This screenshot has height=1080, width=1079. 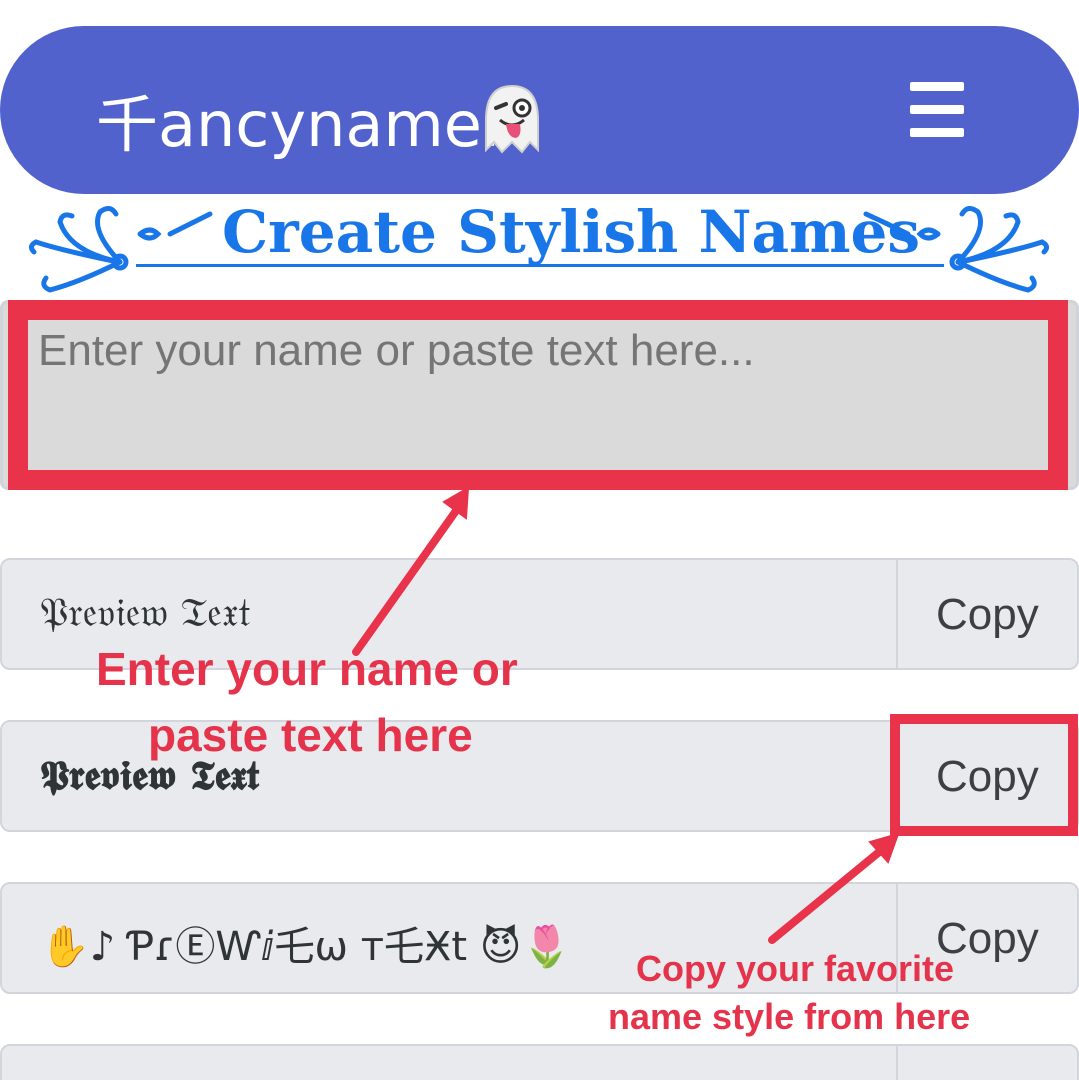 I want to click on highlight-box-copy, so click(x=984, y=775).